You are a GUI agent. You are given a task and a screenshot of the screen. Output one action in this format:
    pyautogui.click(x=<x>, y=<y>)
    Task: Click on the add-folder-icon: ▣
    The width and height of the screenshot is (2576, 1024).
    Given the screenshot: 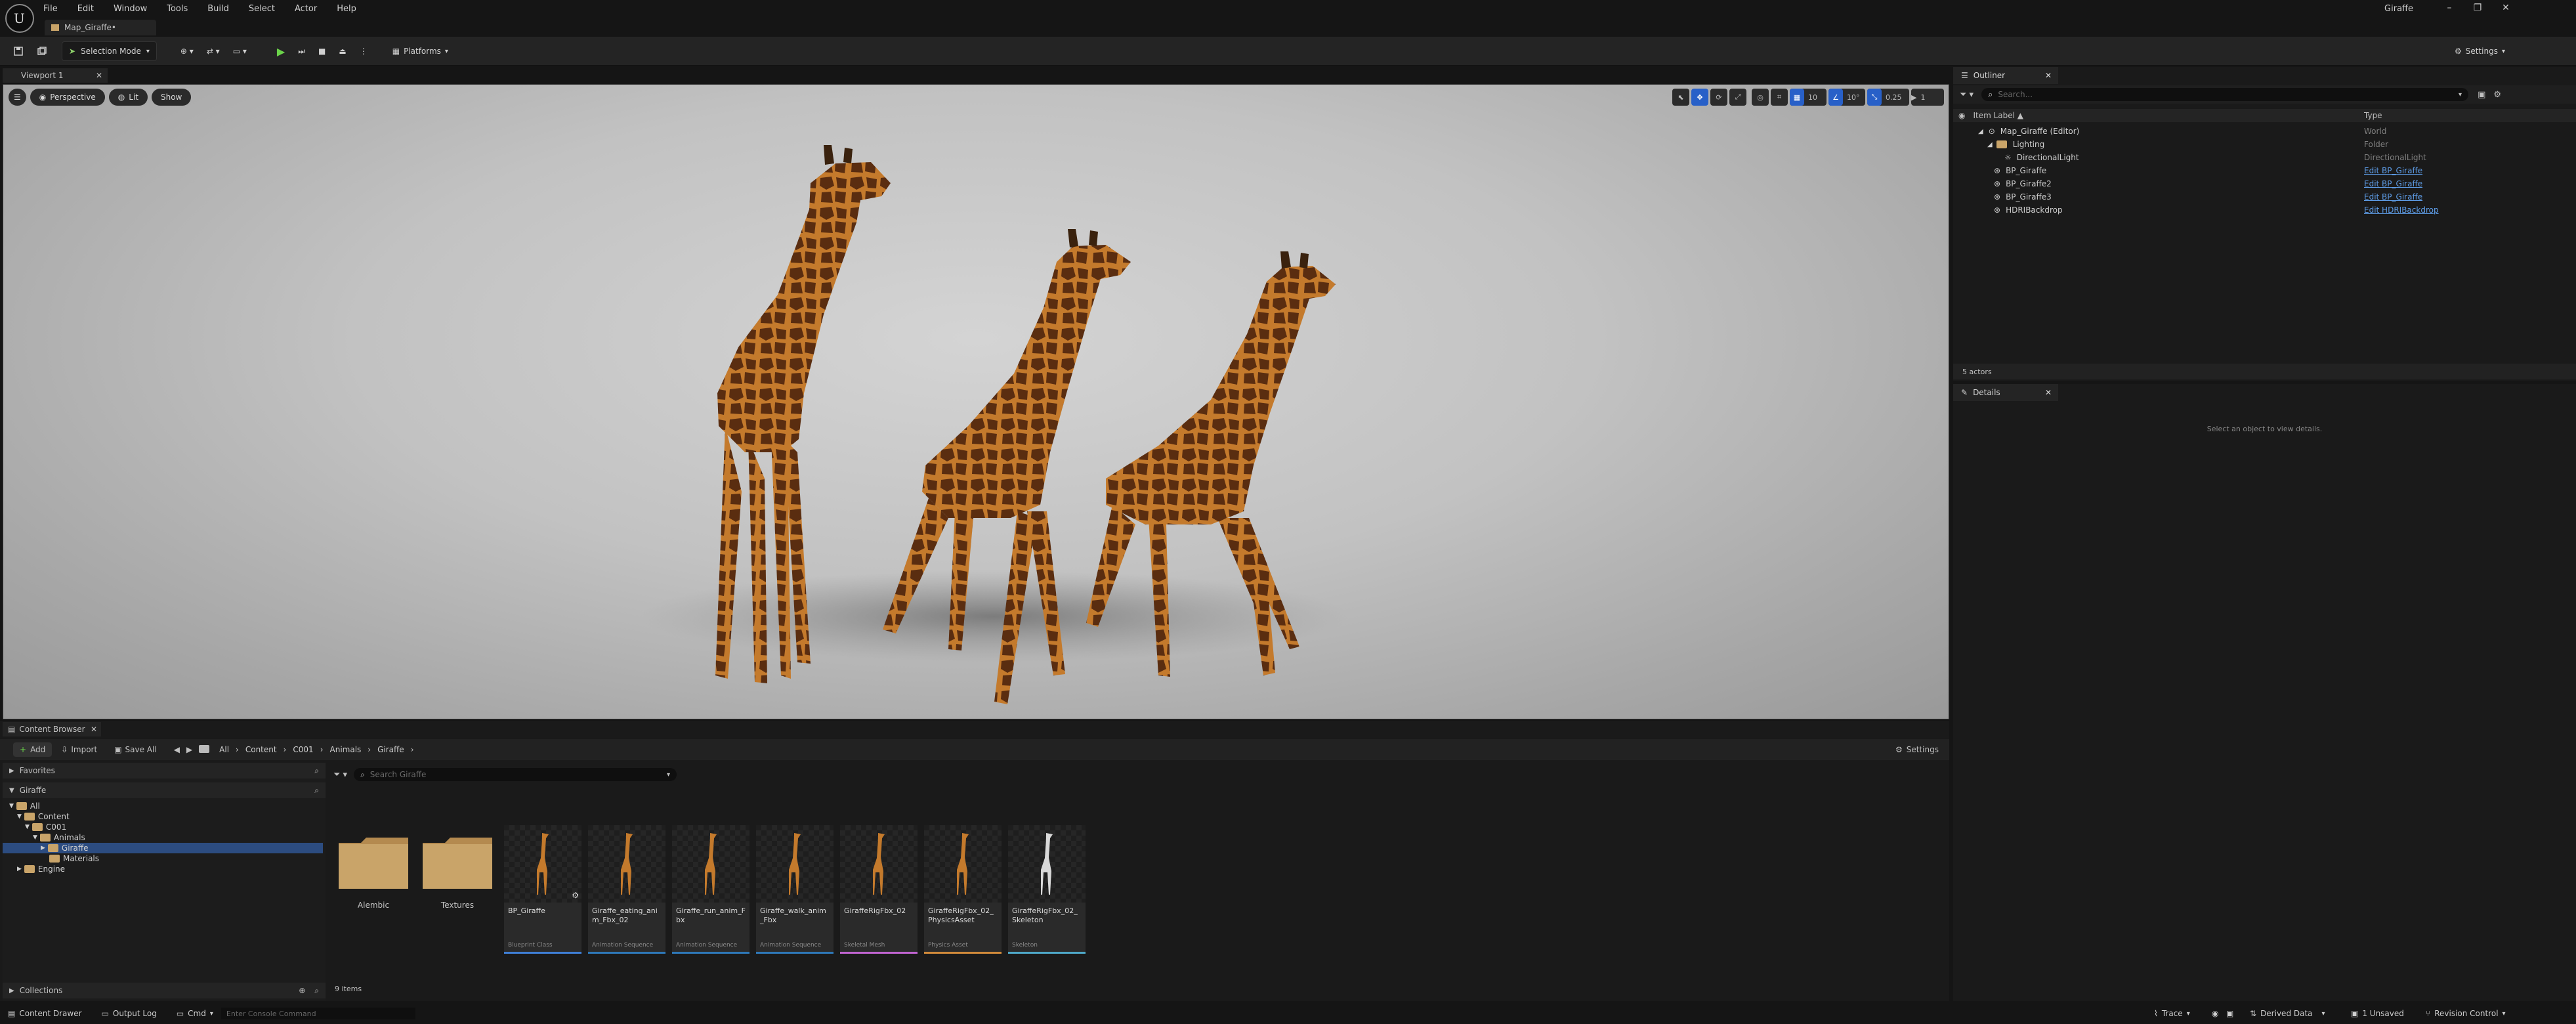 What is the action you would take?
    pyautogui.click(x=2481, y=95)
    